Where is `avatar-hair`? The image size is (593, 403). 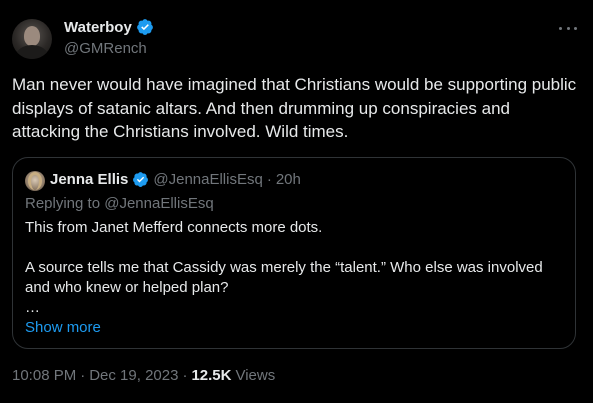 avatar-hair is located at coordinates (35, 181).